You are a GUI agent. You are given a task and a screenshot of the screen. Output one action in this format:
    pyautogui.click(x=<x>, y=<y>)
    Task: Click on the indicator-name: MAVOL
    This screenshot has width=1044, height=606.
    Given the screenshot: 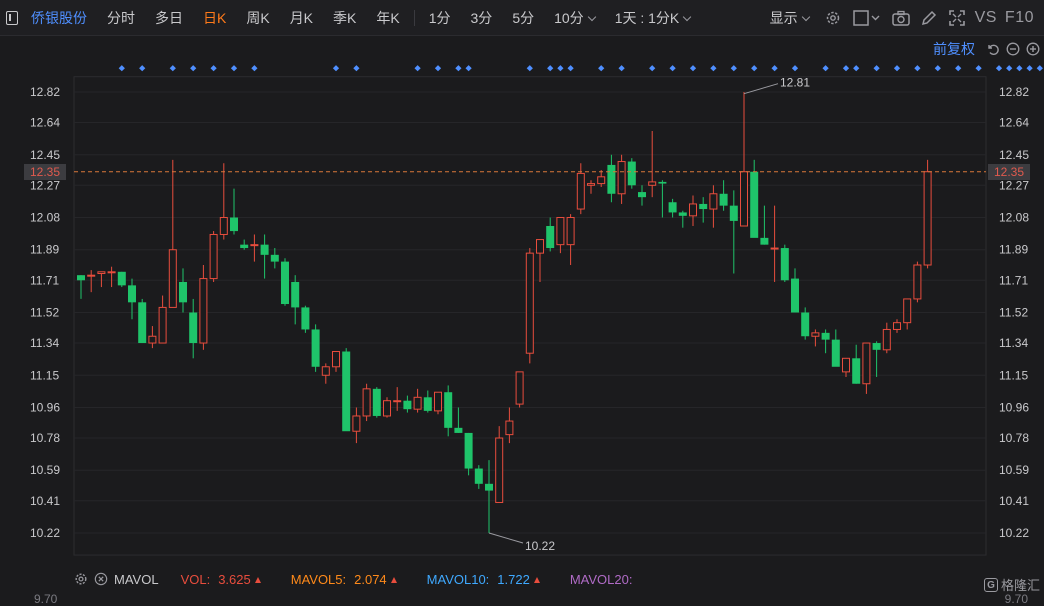 What is the action you would take?
    pyautogui.click(x=136, y=579)
    